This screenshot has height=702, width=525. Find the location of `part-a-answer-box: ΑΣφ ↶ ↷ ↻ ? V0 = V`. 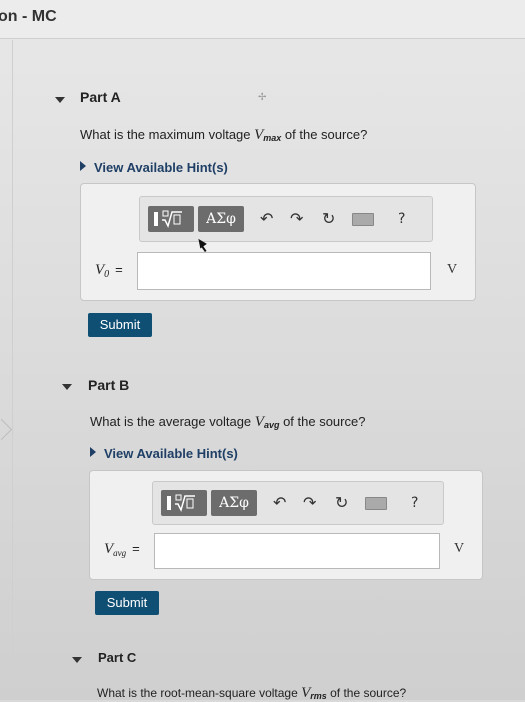

part-a-answer-box: ΑΣφ ↶ ↷ ↻ ? V0 = V is located at coordinates (278, 242).